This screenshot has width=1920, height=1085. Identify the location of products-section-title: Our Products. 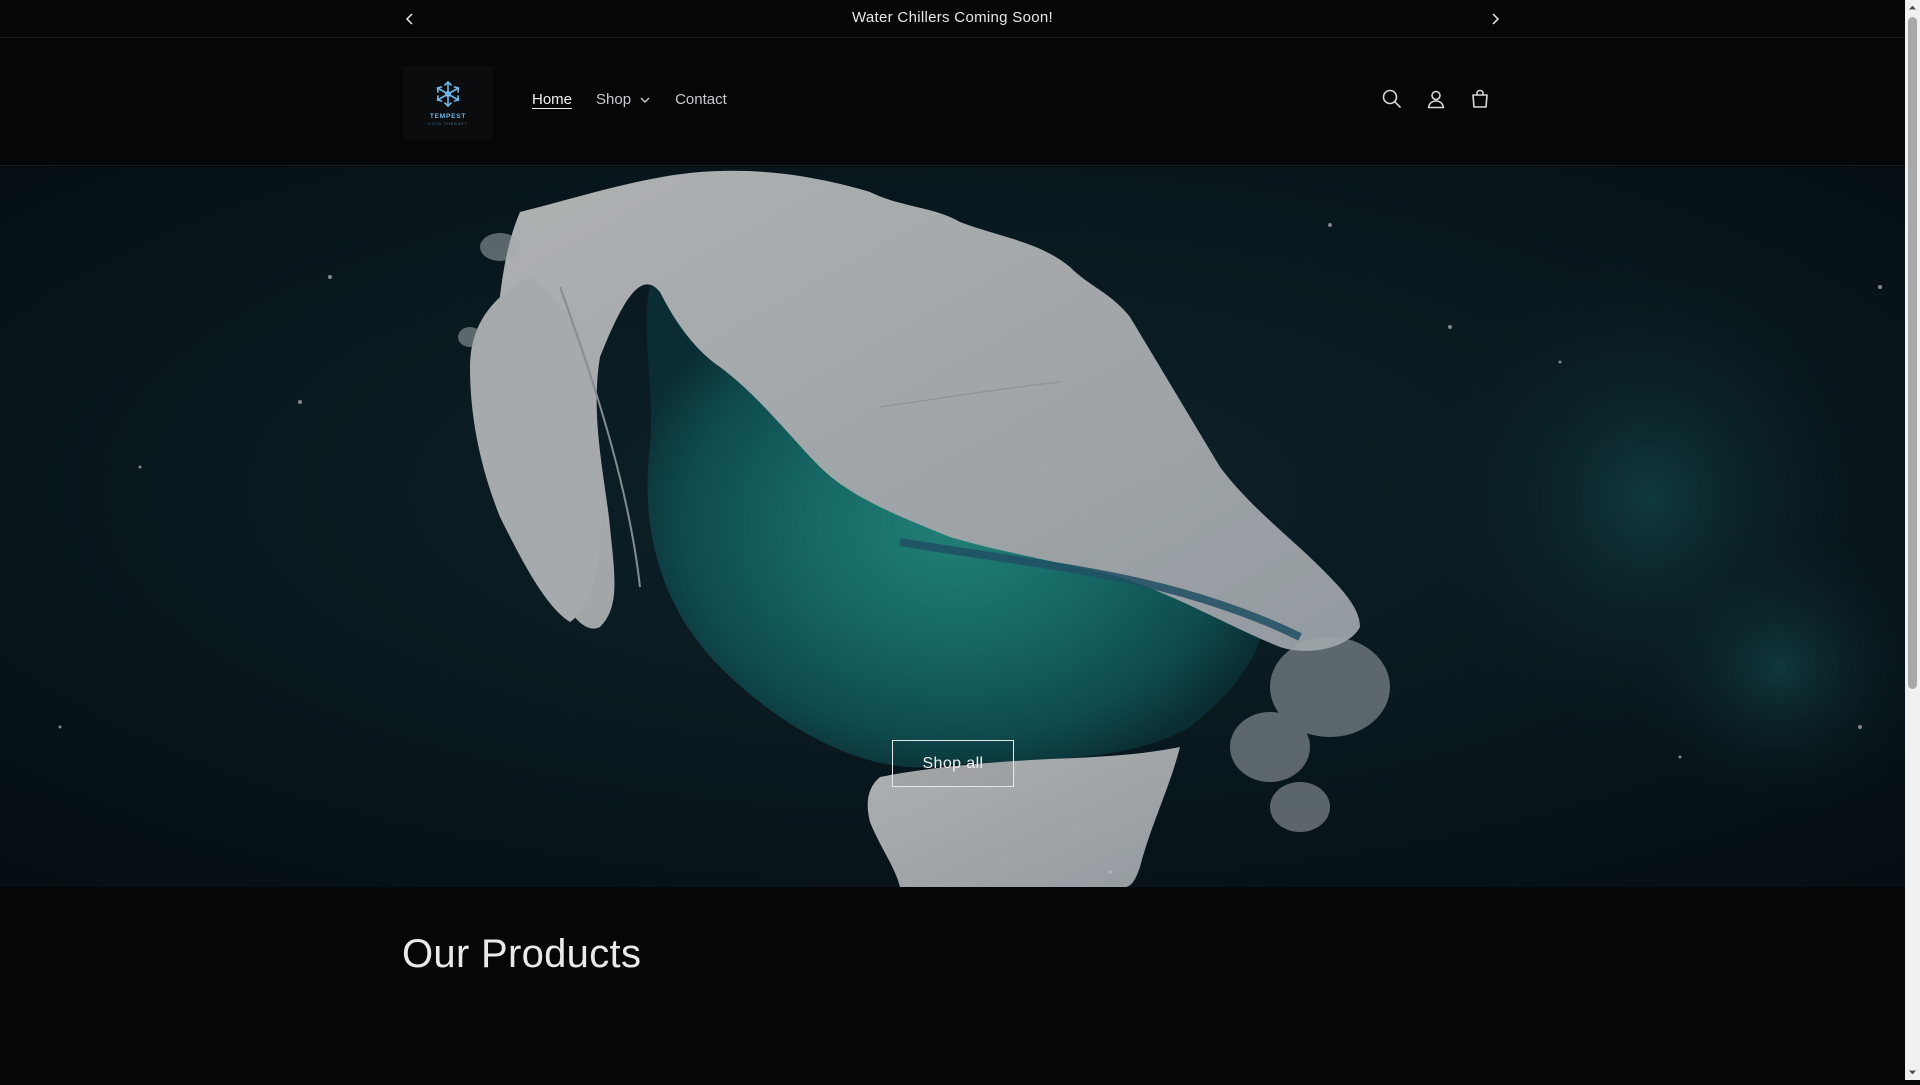
(522, 954).